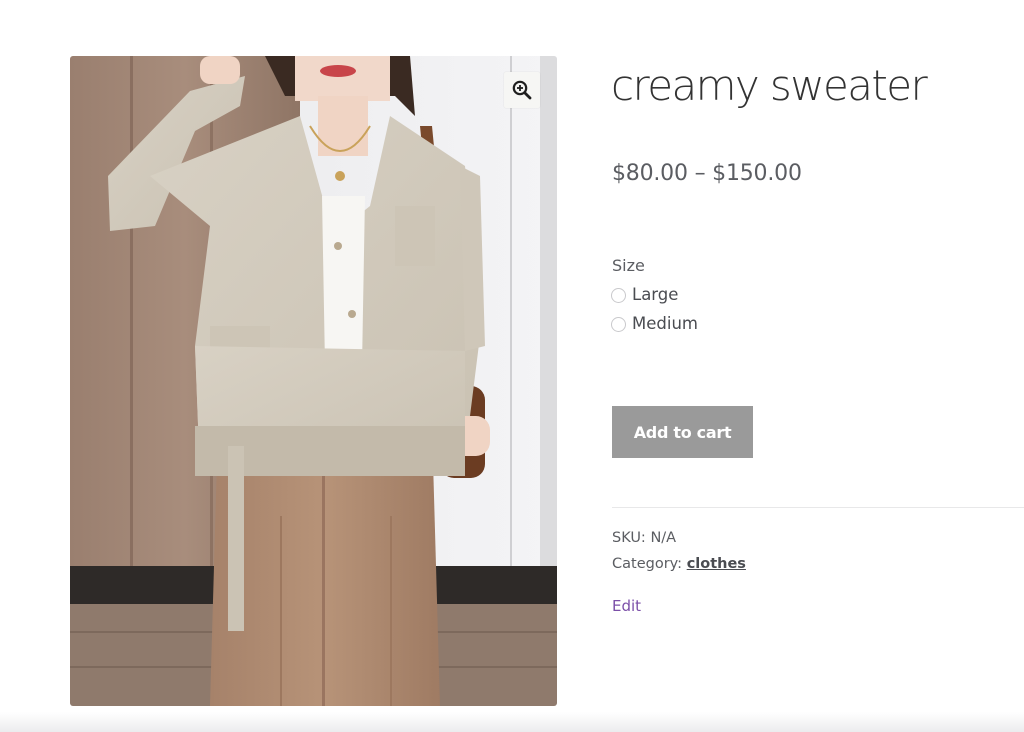 The image size is (1024, 732). Describe the element at coordinates (818, 507) in the screenshot. I see `divider` at that location.